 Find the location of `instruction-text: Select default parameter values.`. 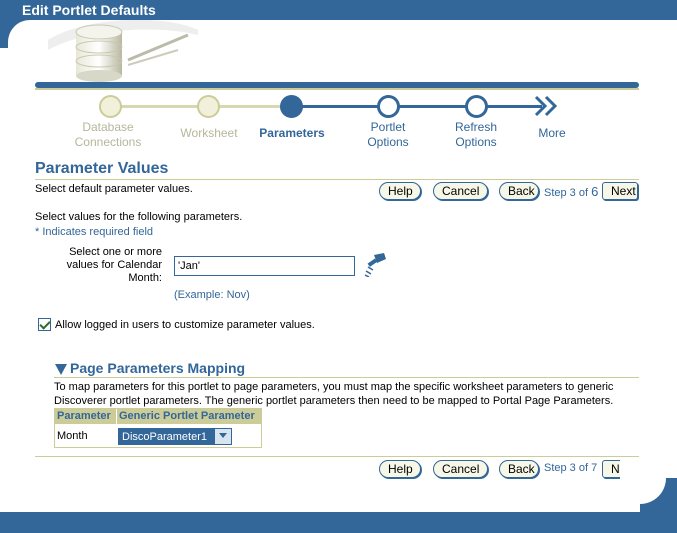

instruction-text: Select default parameter values. is located at coordinates (114, 189).